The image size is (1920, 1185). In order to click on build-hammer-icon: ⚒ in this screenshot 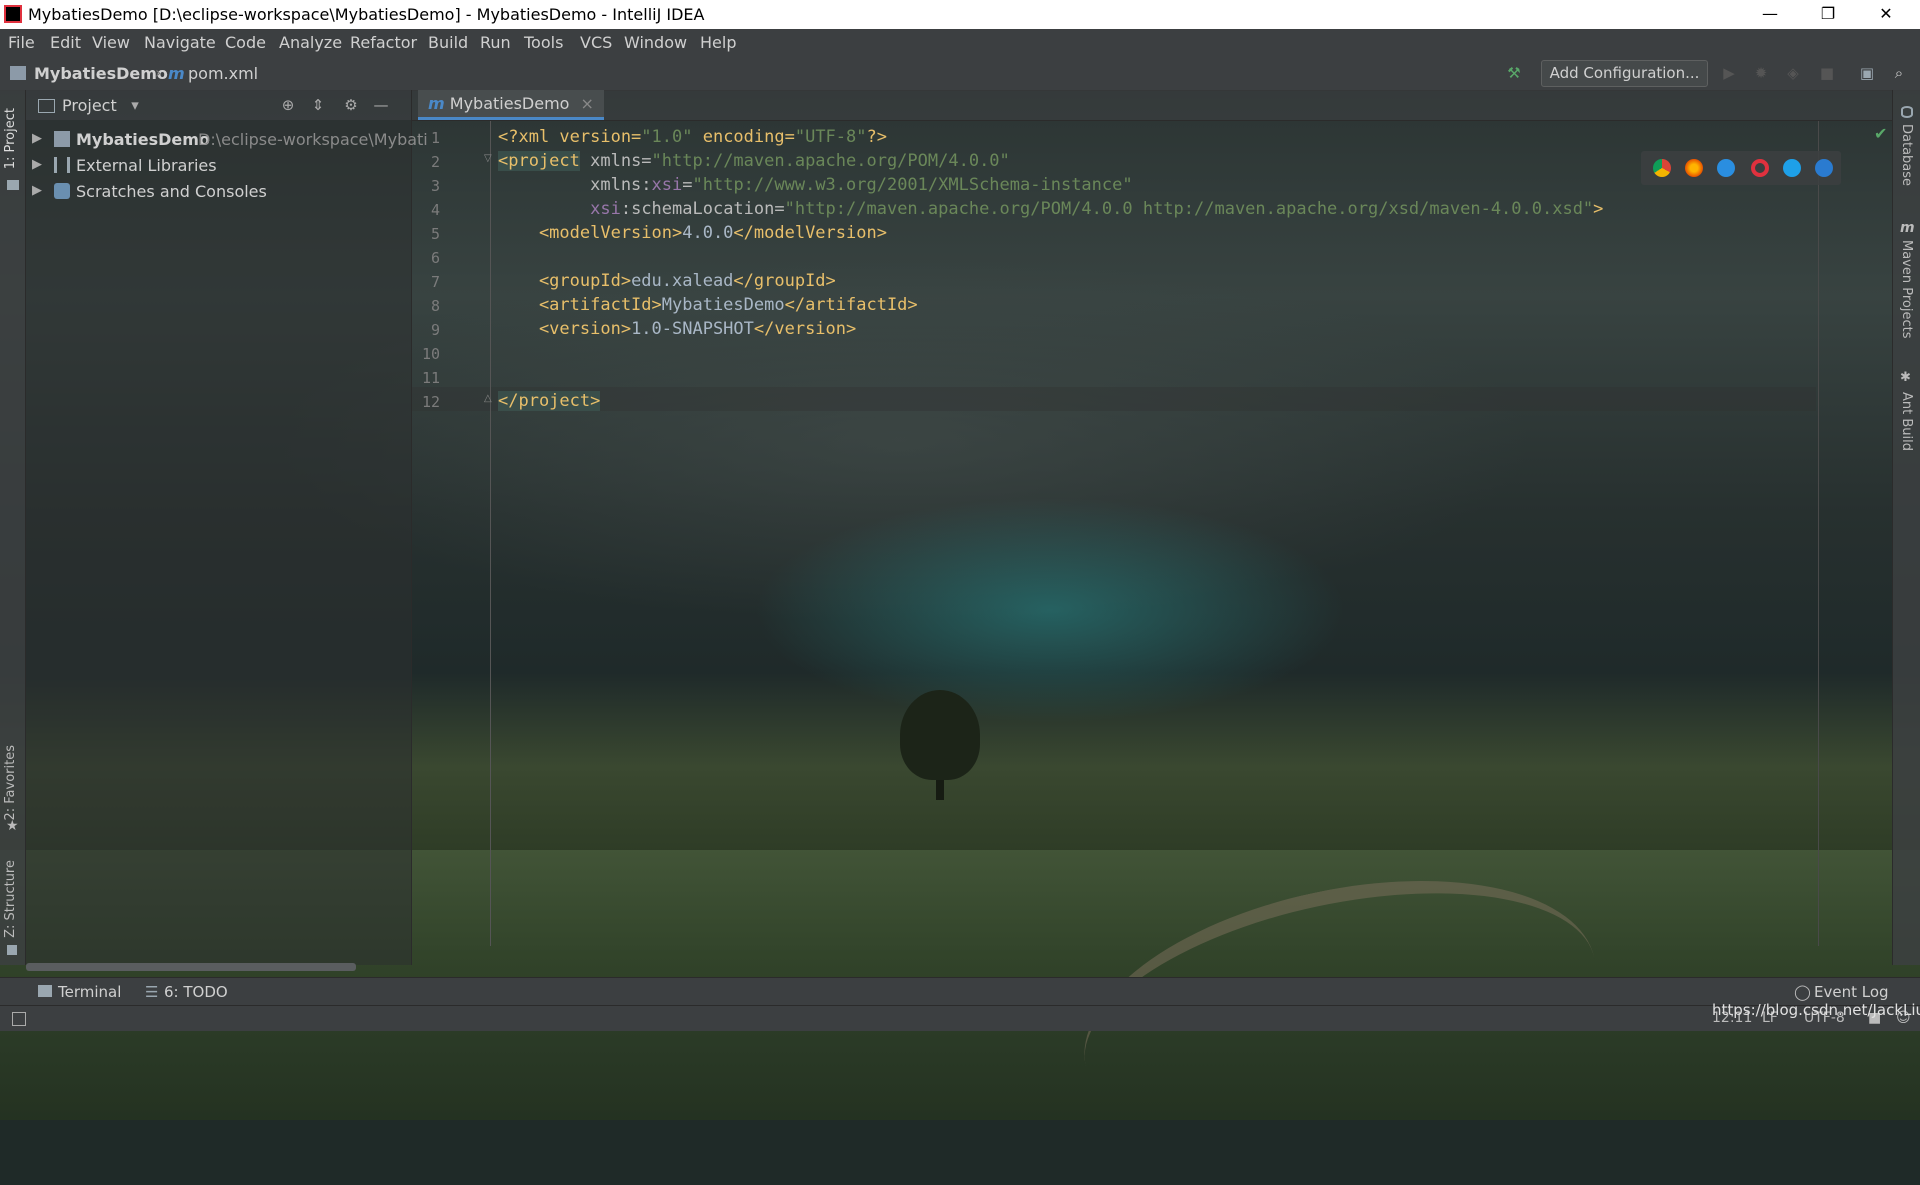, I will do `click(1514, 73)`.